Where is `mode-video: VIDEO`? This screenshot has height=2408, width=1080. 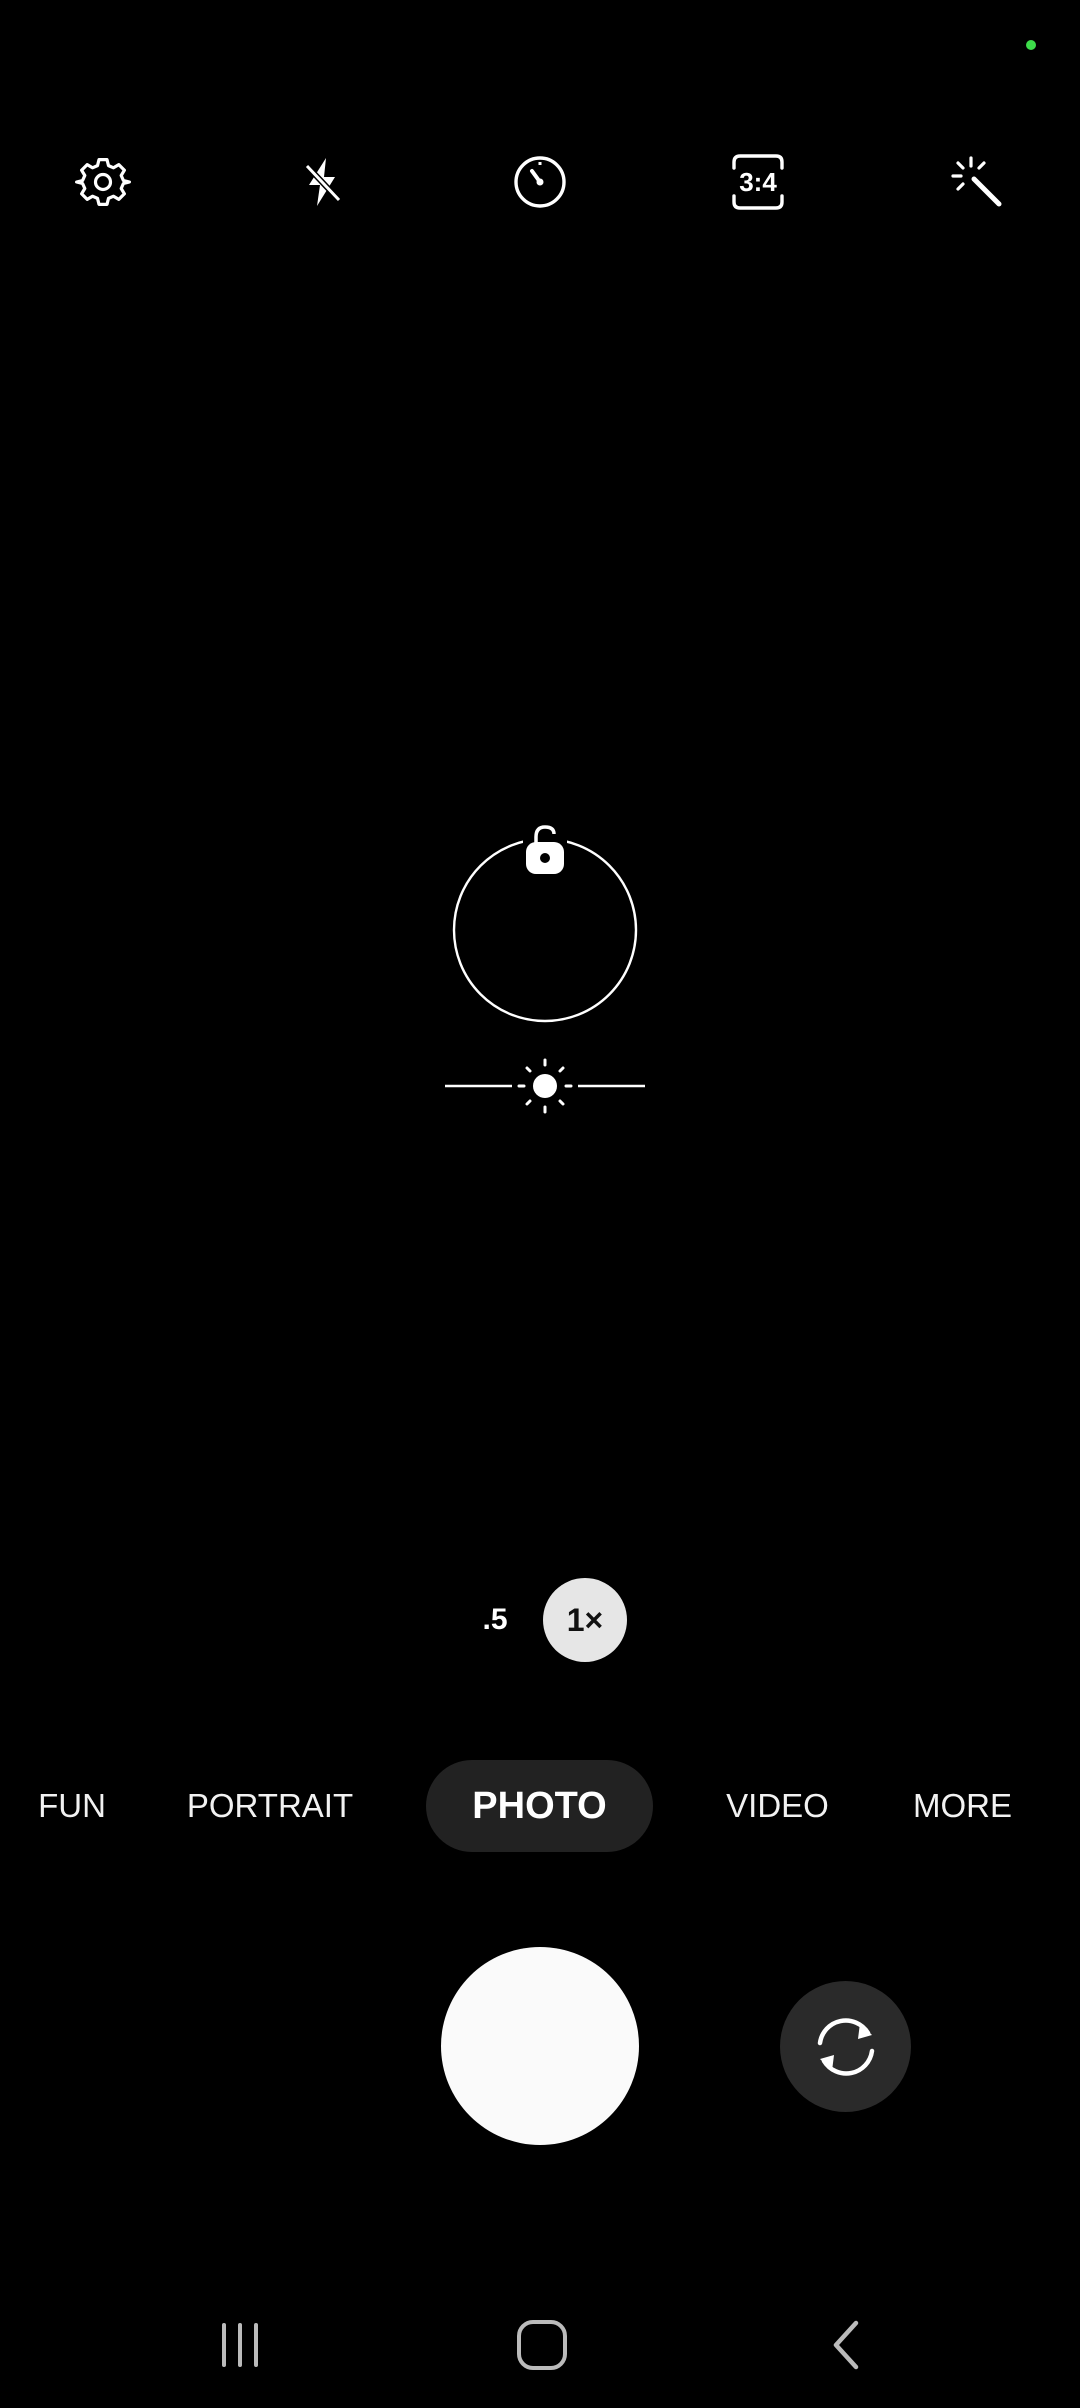
mode-video: VIDEO is located at coordinates (777, 1806).